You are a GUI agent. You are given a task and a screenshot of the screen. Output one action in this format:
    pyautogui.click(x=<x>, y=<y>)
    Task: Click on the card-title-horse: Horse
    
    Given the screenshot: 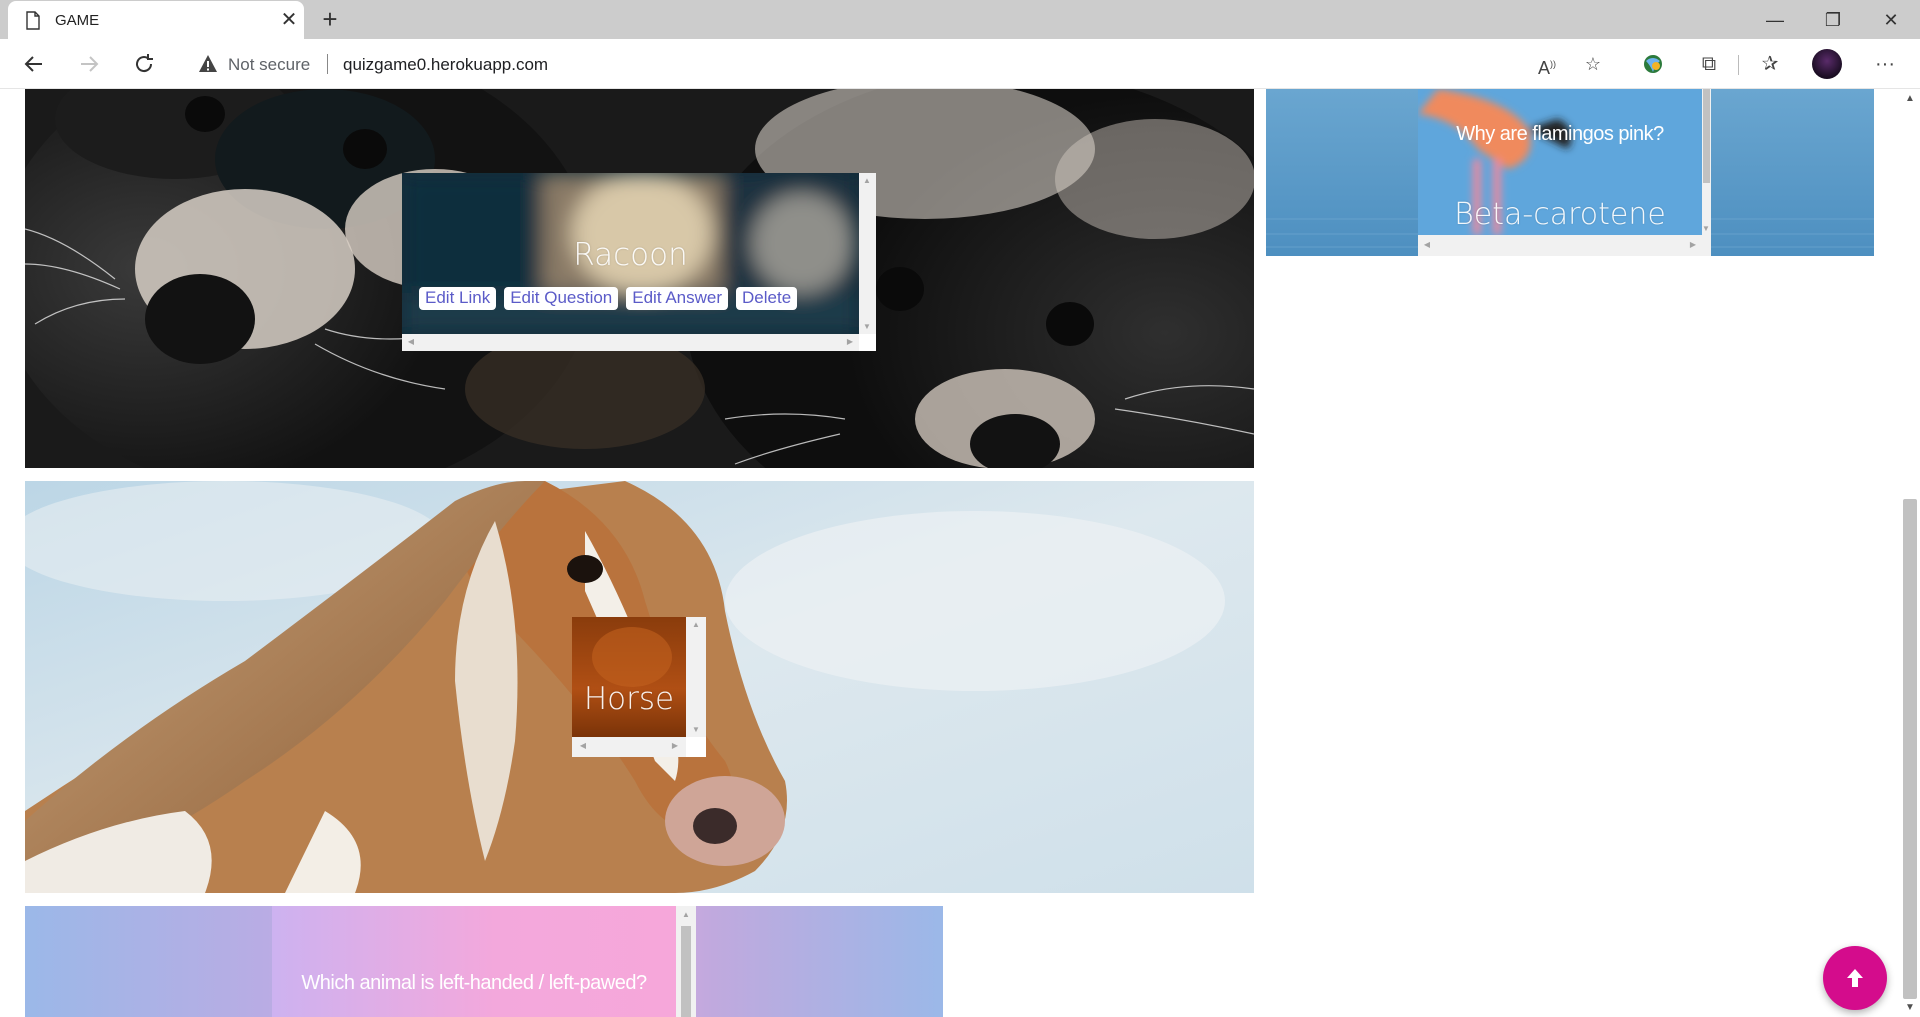 What is the action you would take?
    pyautogui.click(x=629, y=699)
    